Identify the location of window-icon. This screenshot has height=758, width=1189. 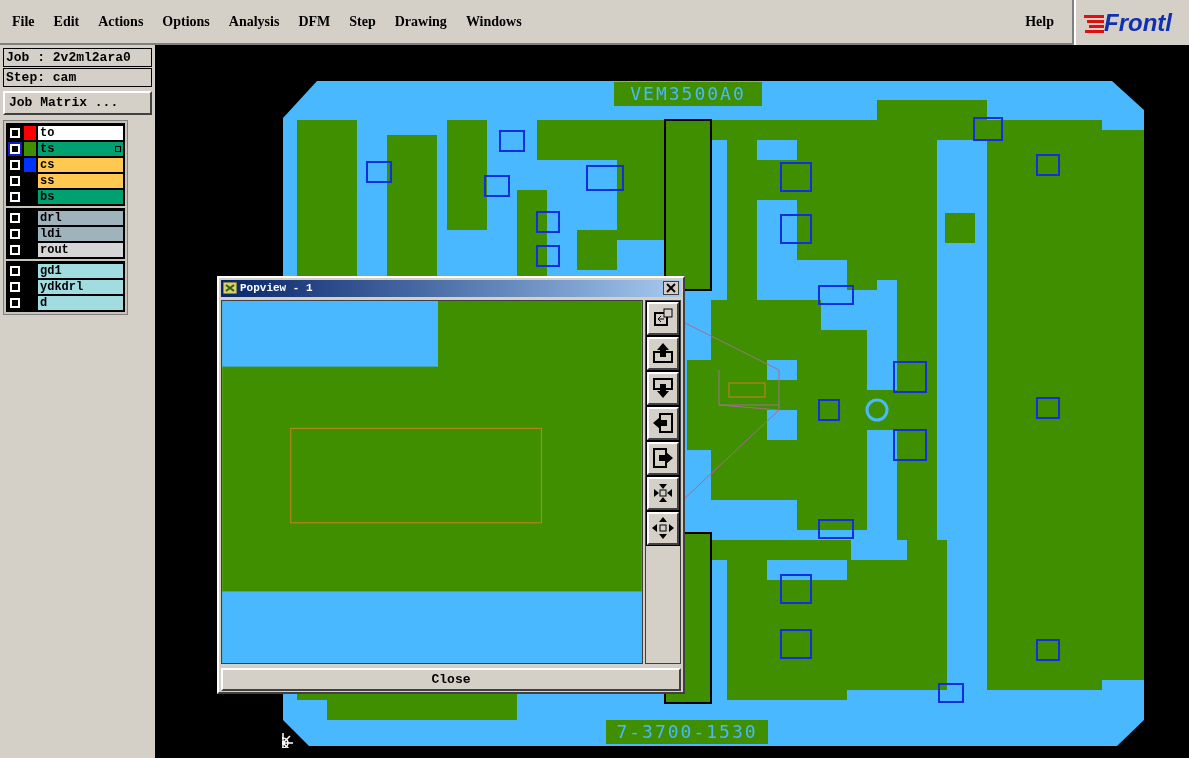
(230, 288).